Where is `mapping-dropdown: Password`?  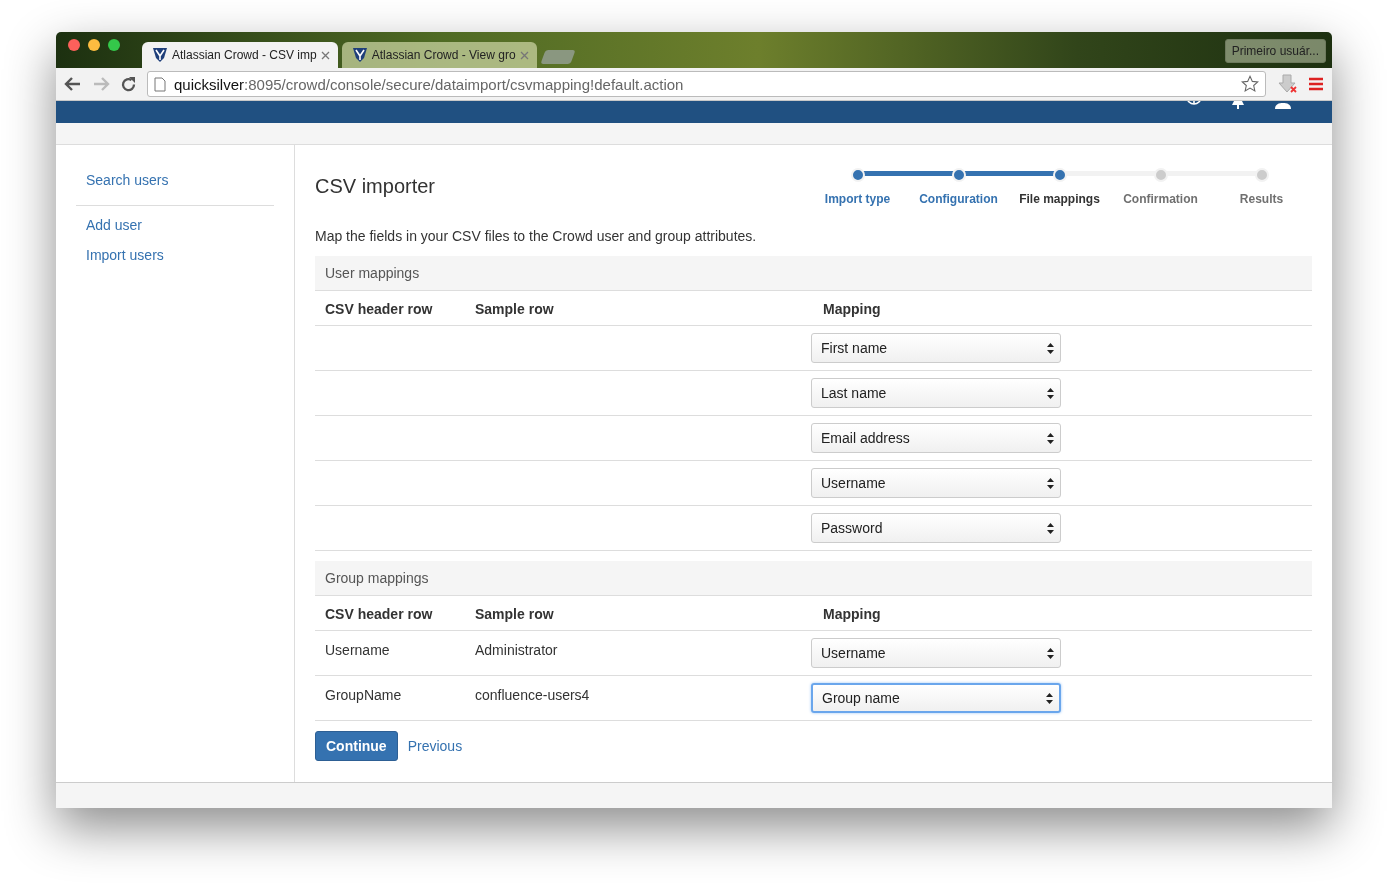 mapping-dropdown: Password is located at coordinates (936, 528).